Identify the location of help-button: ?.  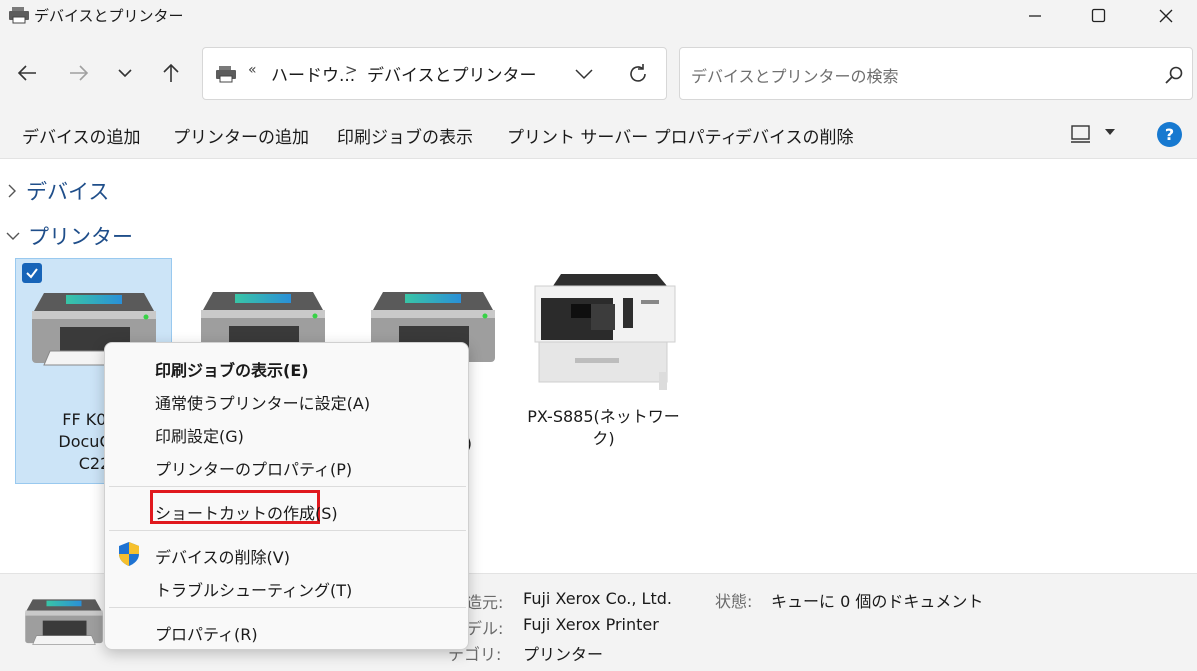
(1169, 134).